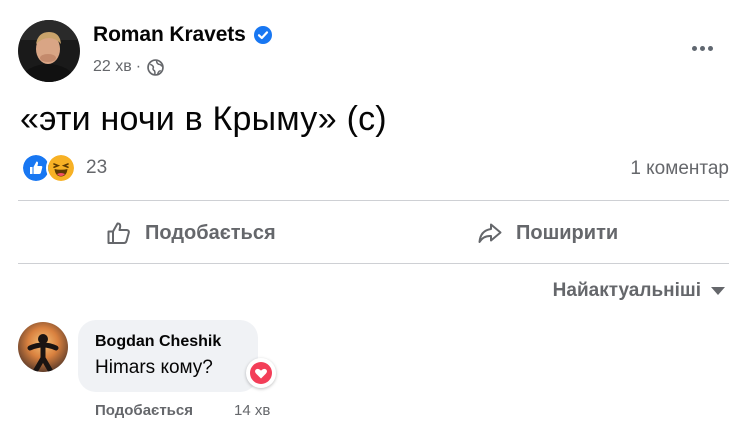 This screenshot has height=433, width=755. I want to click on thumbs-up-icon, so click(118, 233).